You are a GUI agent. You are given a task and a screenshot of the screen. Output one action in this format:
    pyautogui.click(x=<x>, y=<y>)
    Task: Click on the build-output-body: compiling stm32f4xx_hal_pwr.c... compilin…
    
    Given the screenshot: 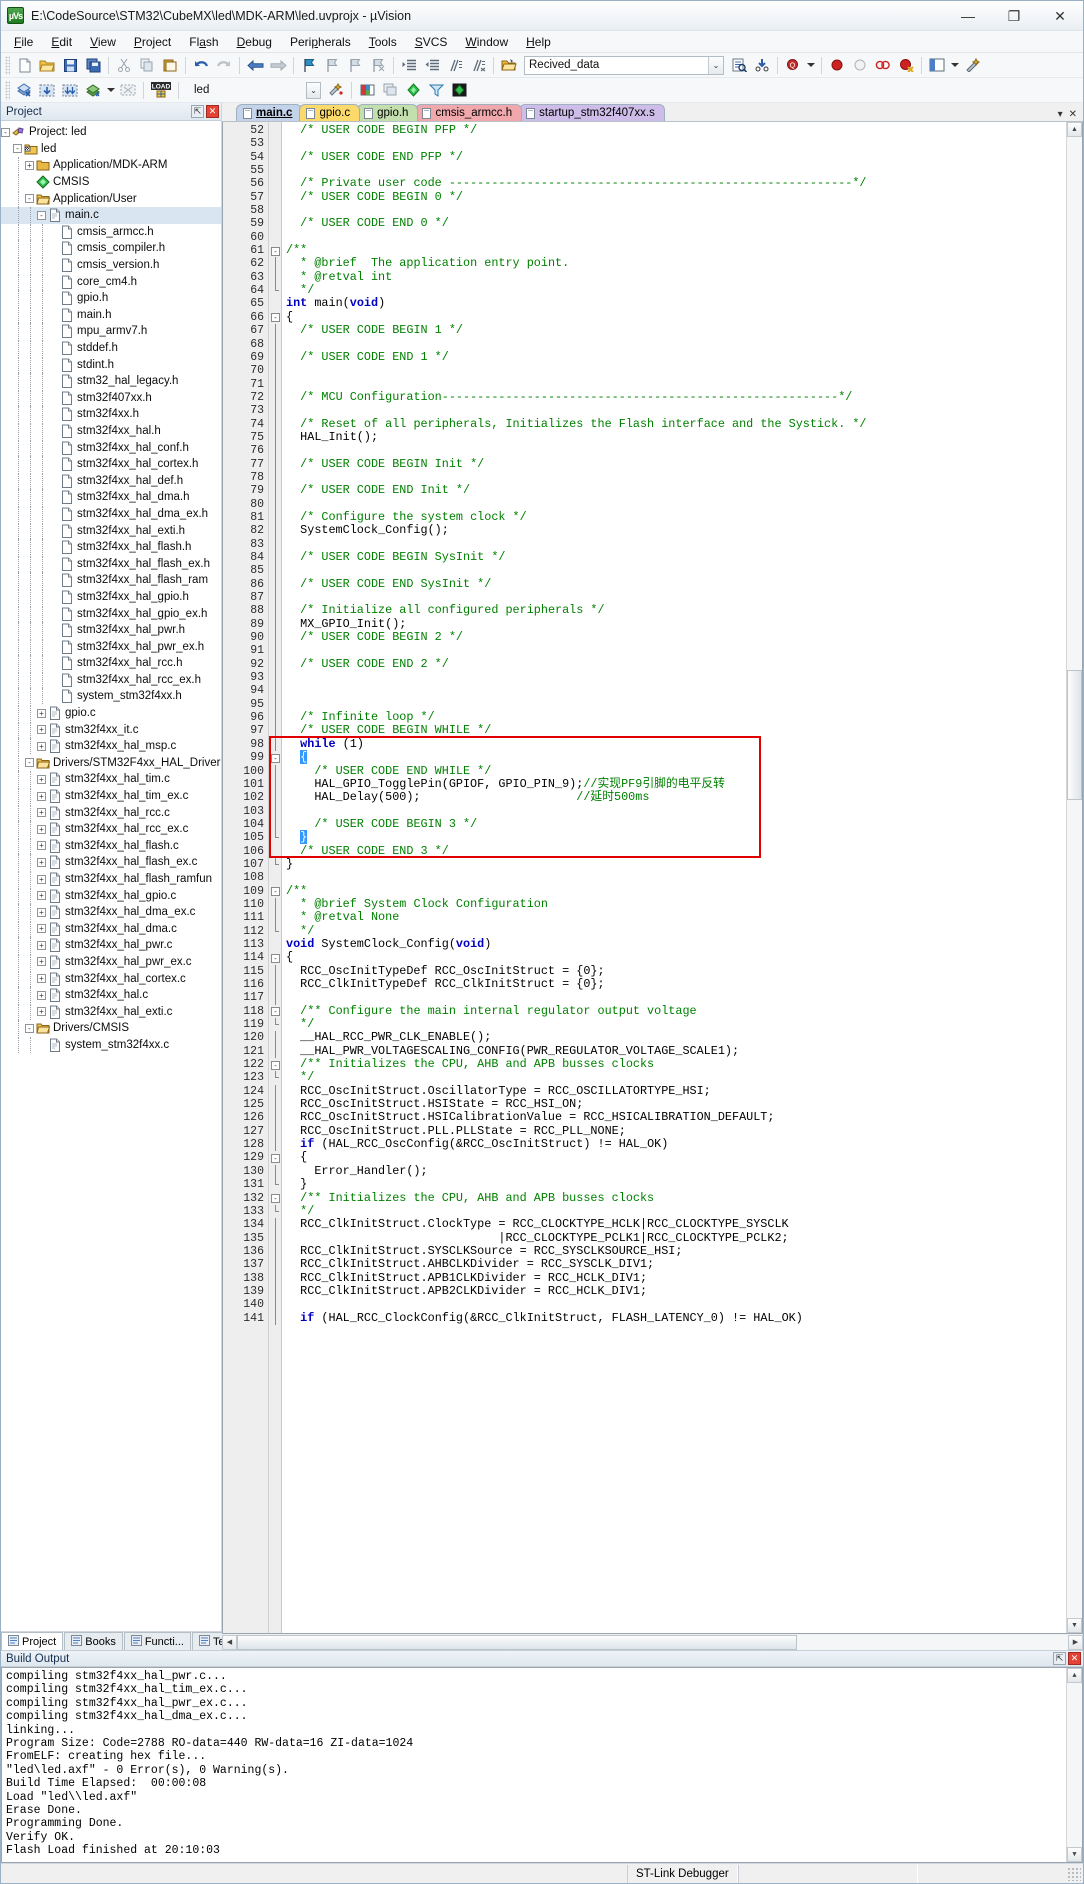 What is the action you would take?
    pyautogui.click(x=542, y=1765)
    